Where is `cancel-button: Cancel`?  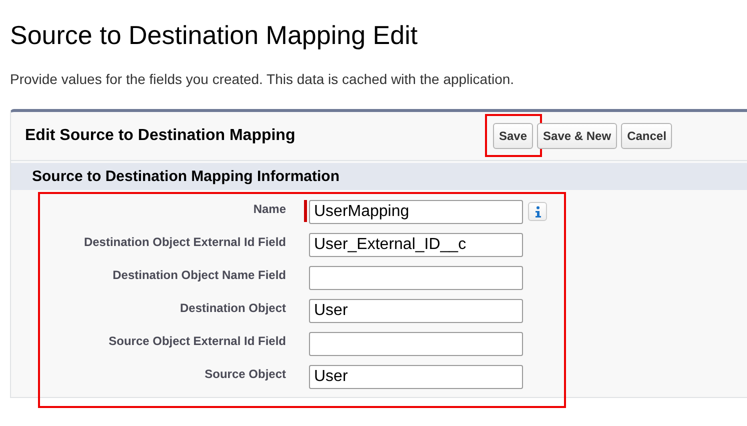
cancel-button: Cancel is located at coordinates (646, 136).